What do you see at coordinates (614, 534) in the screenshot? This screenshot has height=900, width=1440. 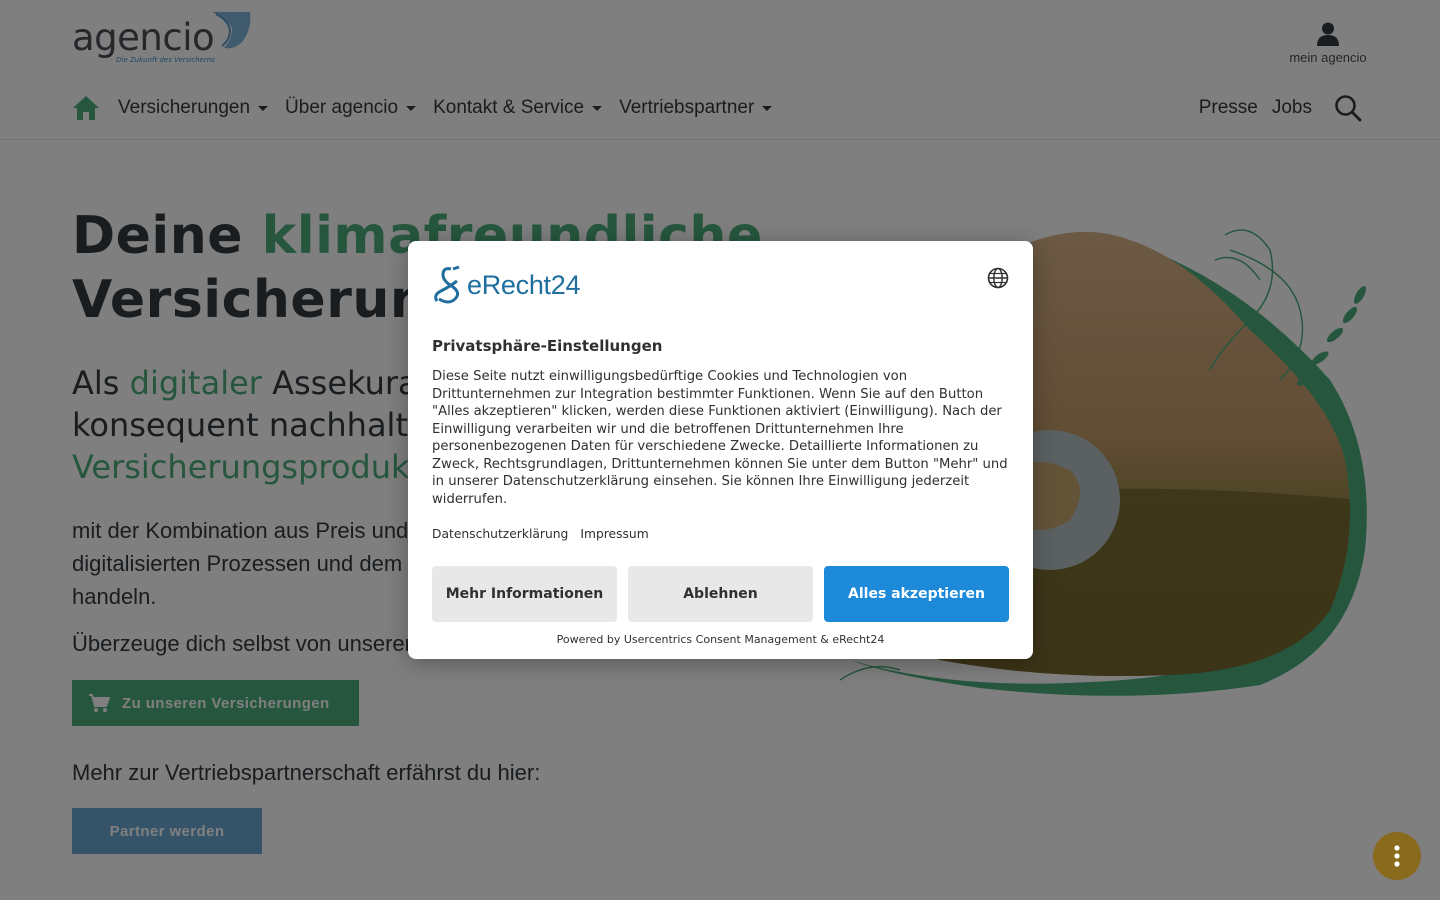 I see `imprint-link: Impressum` at bounding box center [614, 534].